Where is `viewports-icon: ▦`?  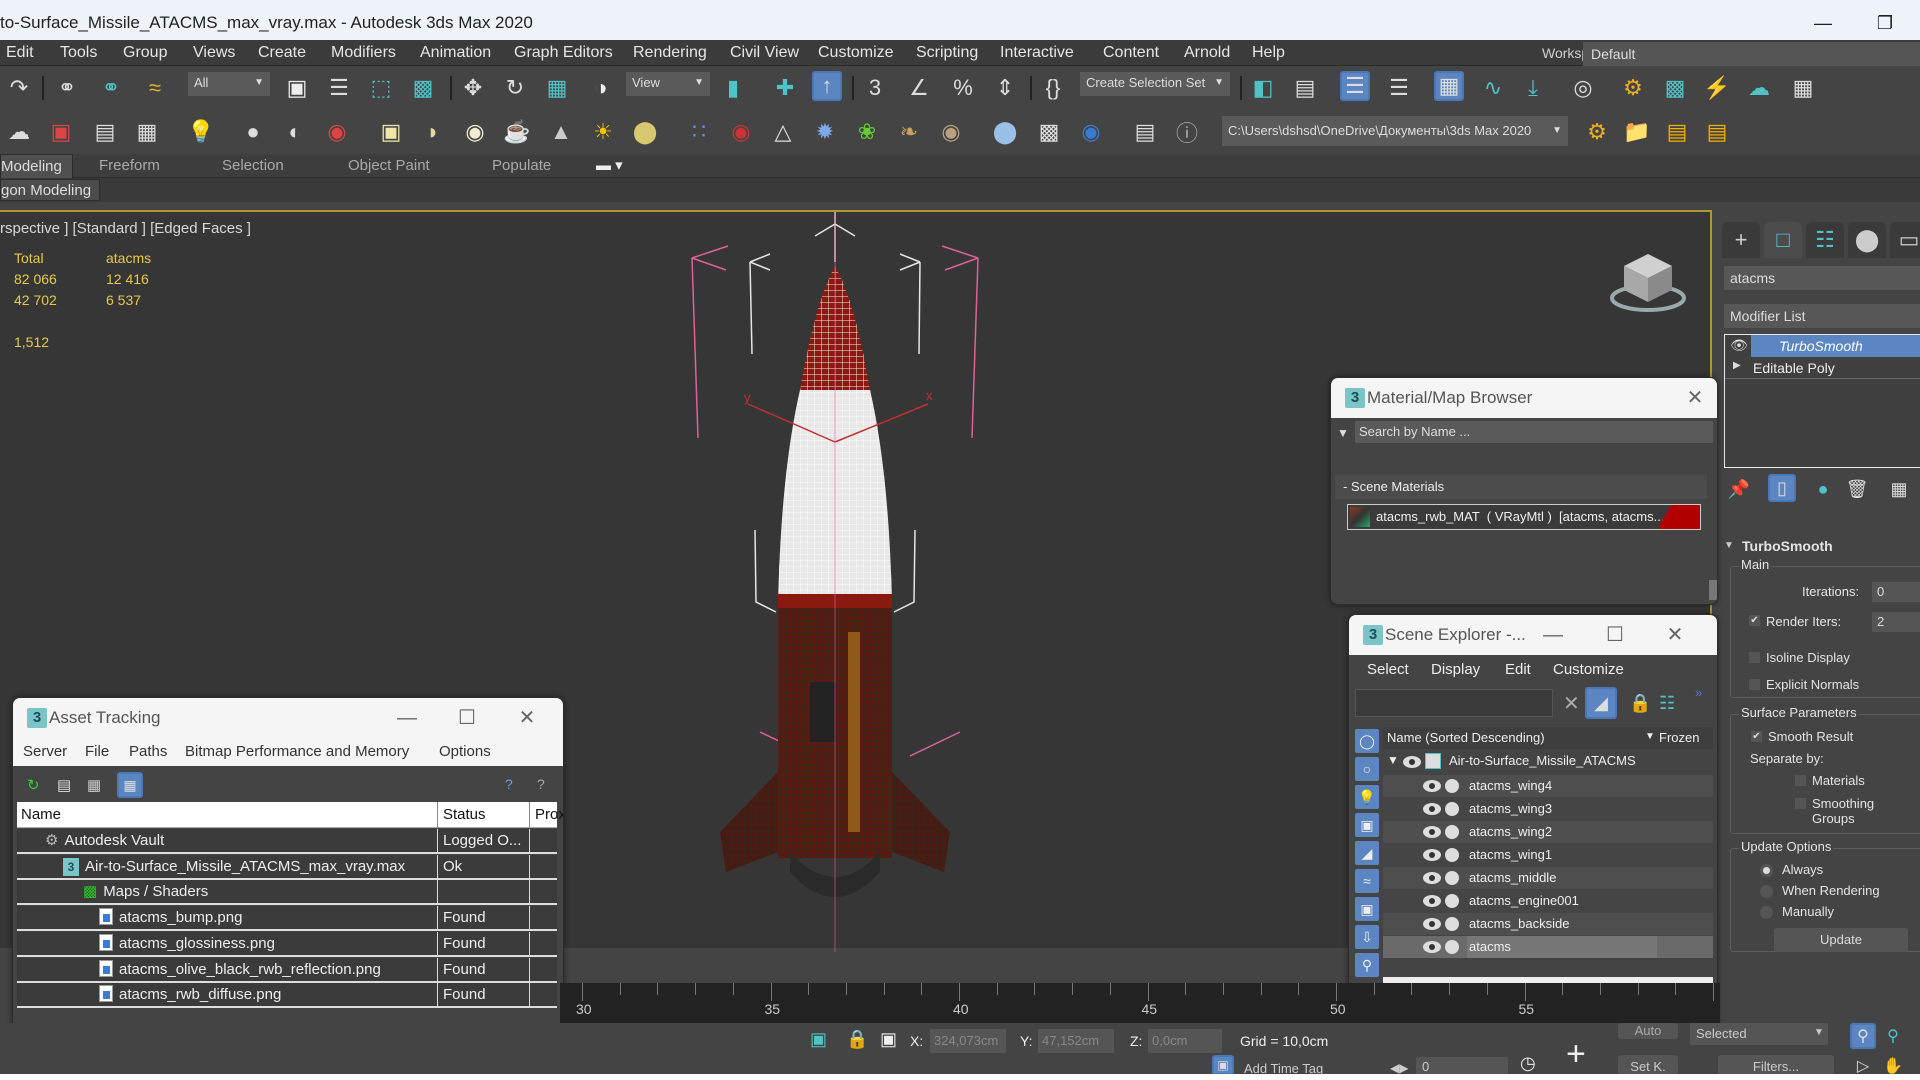
viewports-icon: ▦ is located at coordinates (1803, 88).